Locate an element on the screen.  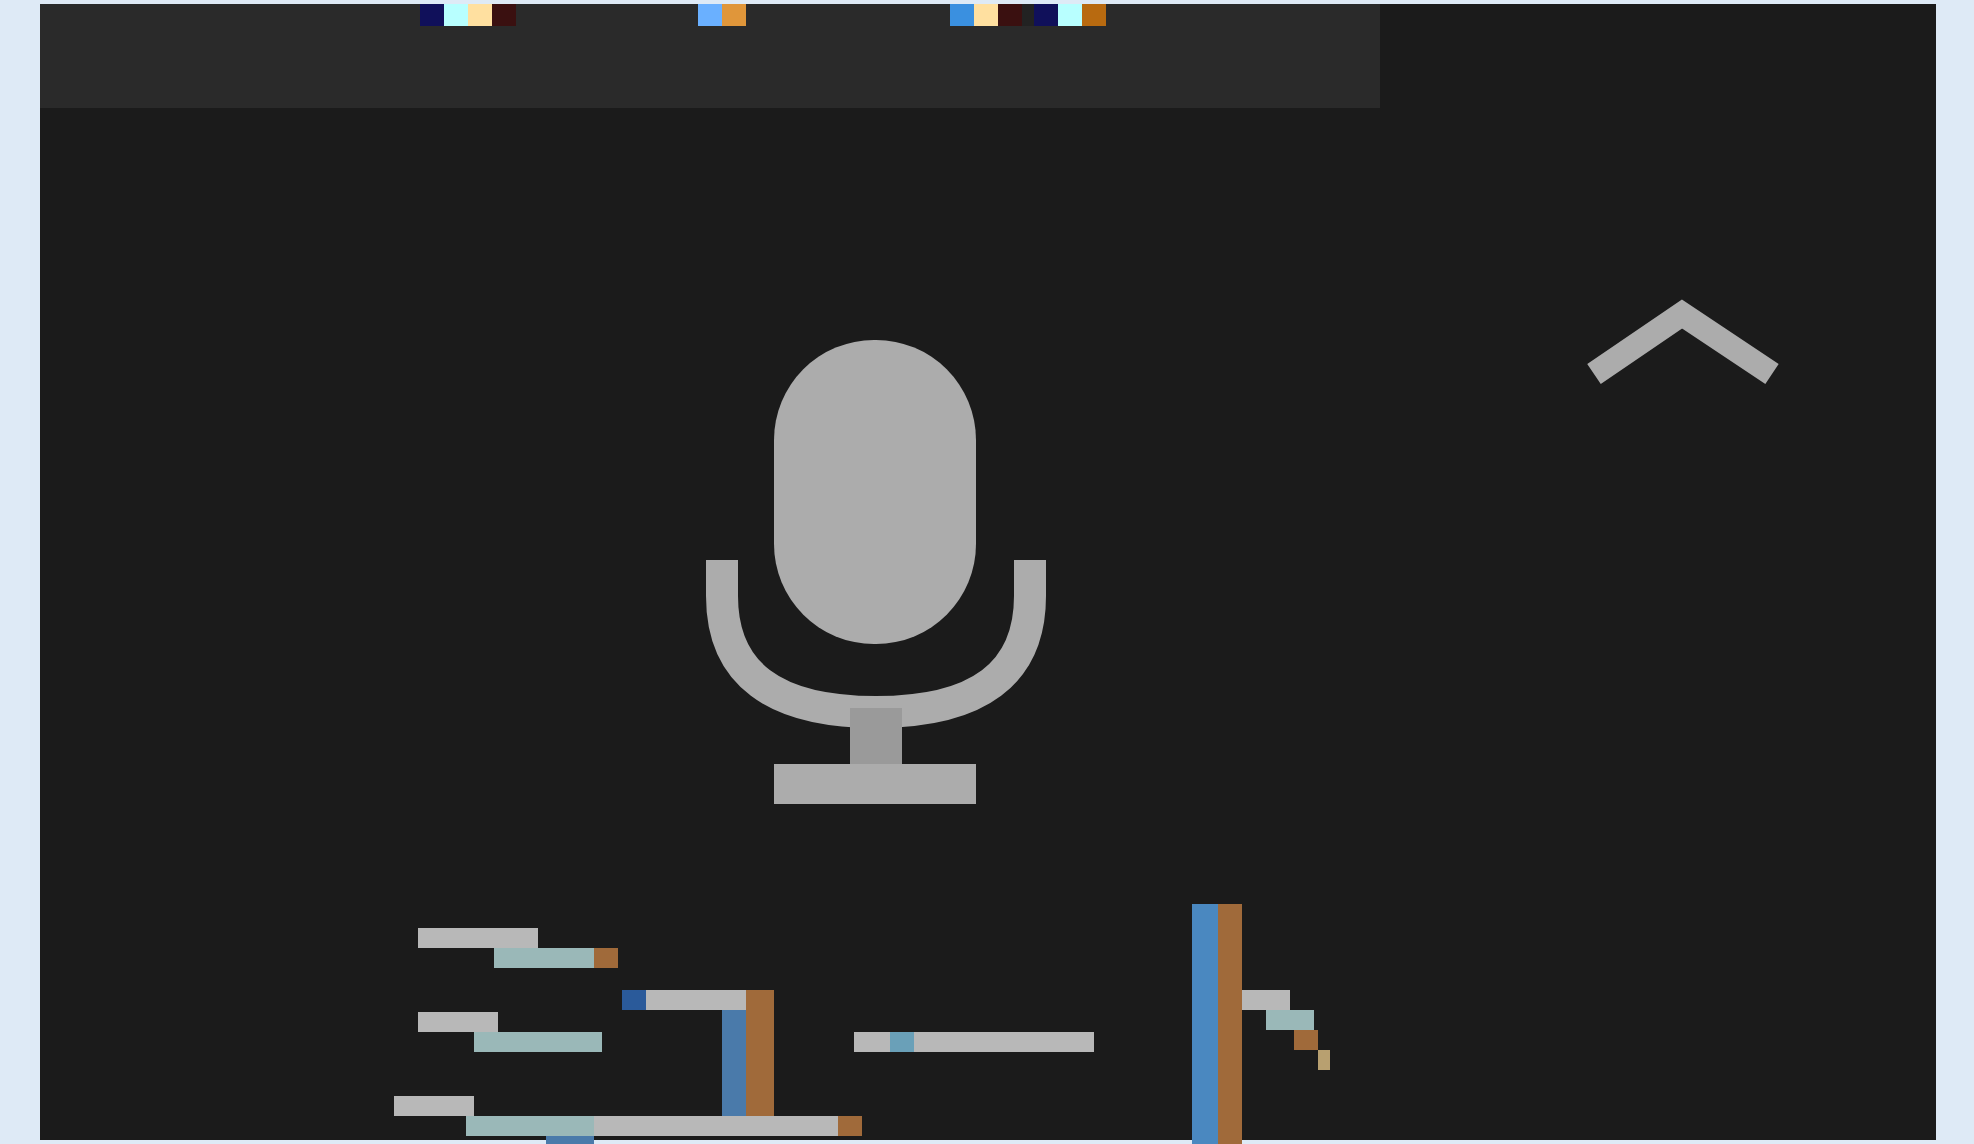
caret-up-icon is located at coordinates (1683, 341).